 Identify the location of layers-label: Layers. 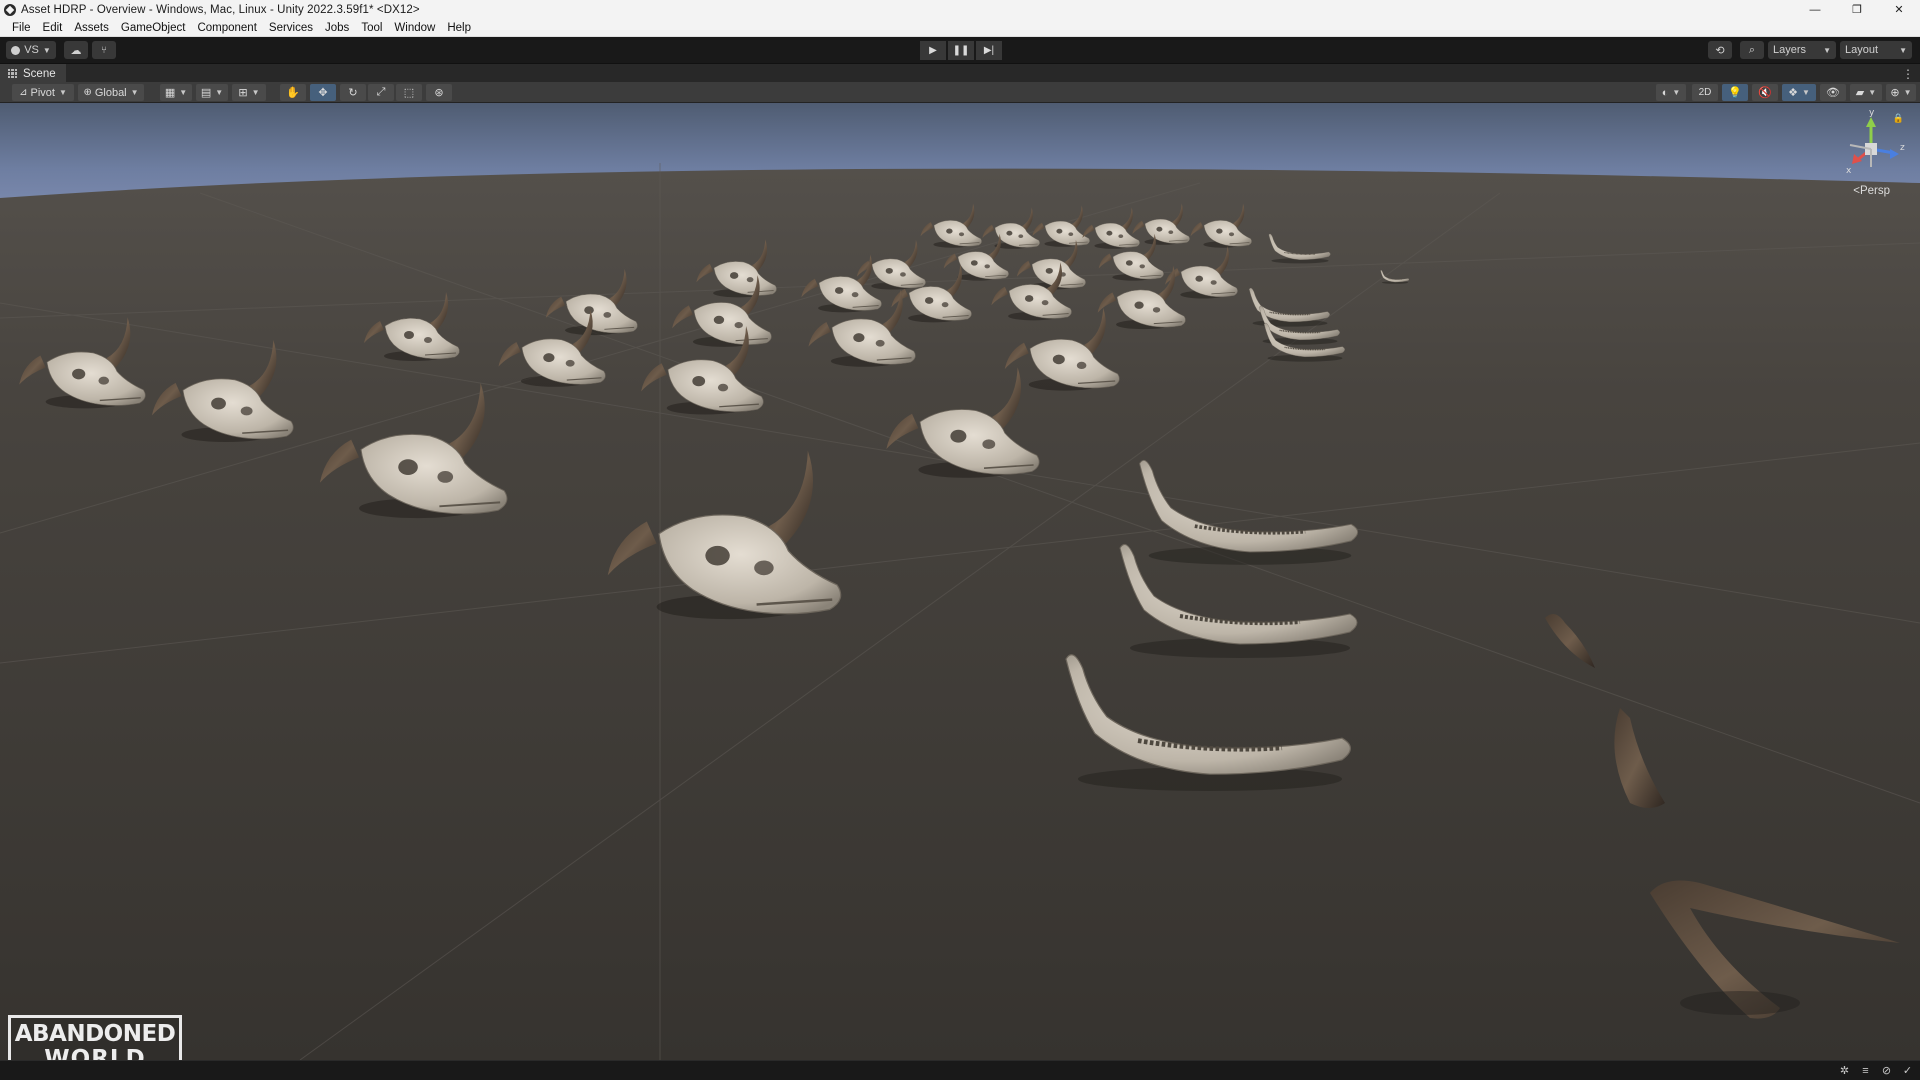
(1790, 50).